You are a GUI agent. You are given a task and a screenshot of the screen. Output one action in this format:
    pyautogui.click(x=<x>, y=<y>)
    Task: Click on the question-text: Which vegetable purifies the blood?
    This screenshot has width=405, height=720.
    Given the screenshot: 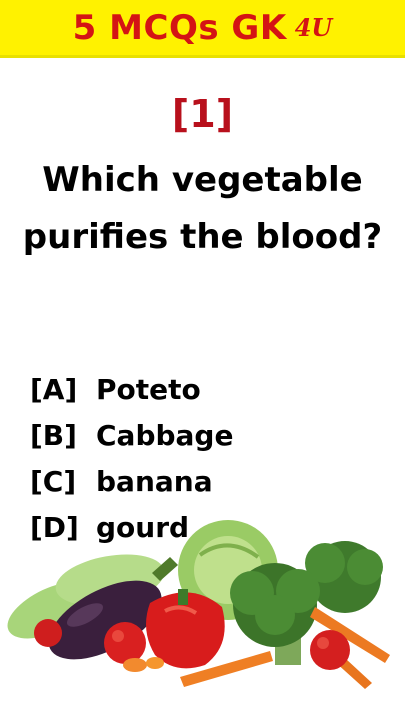 What is the action you would take?
    pyautogui.click(x=202, y=208)
    